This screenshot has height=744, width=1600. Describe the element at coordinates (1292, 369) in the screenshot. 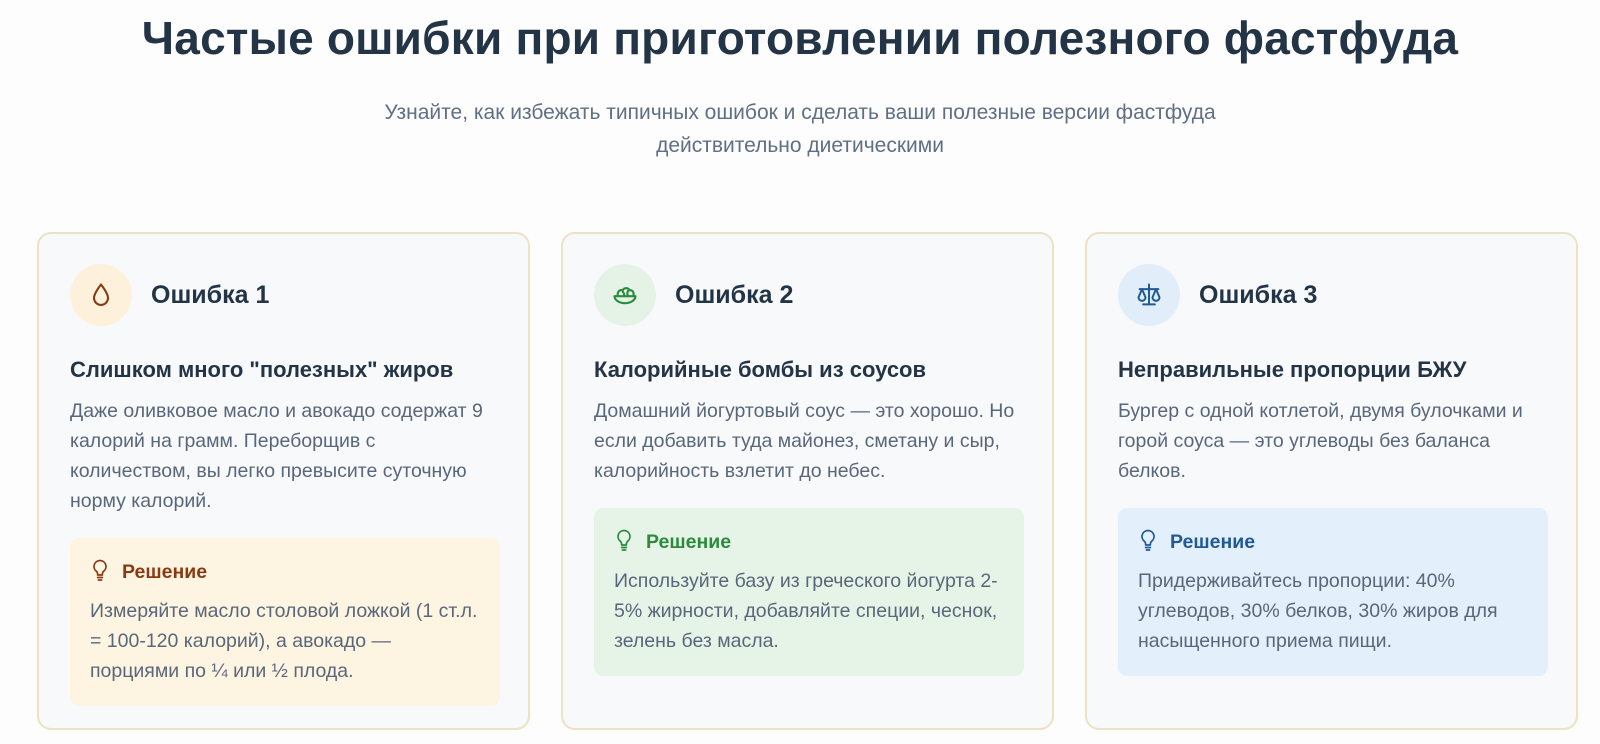

I see `mistake-heading: Неправильные пропорции БЖУ` at that location.